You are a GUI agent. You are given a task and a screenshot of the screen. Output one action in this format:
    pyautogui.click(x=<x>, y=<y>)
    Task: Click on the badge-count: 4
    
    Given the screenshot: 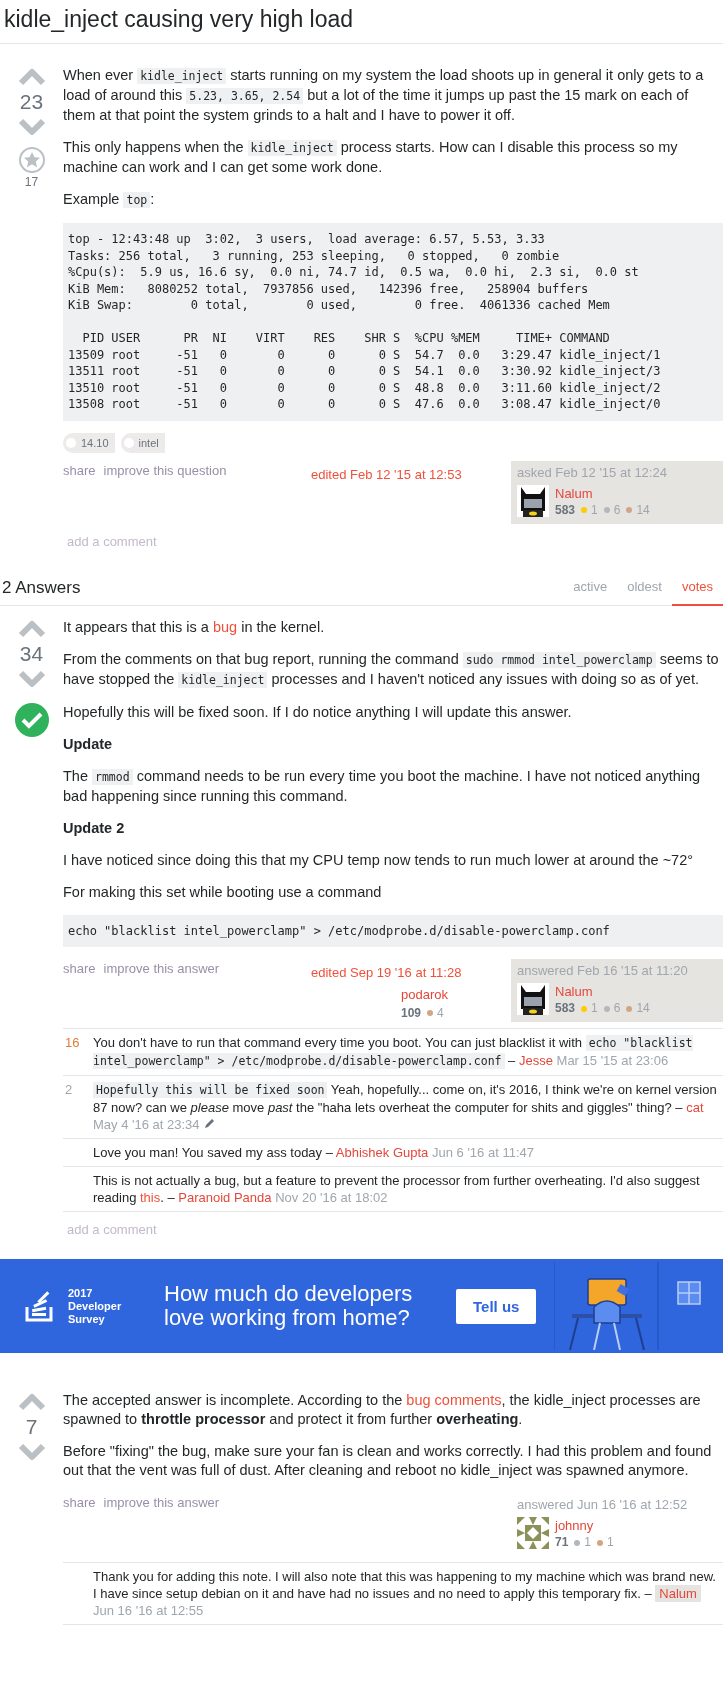 What is the action you would take?
    pyautogui.click(x=440, y=1013)
    